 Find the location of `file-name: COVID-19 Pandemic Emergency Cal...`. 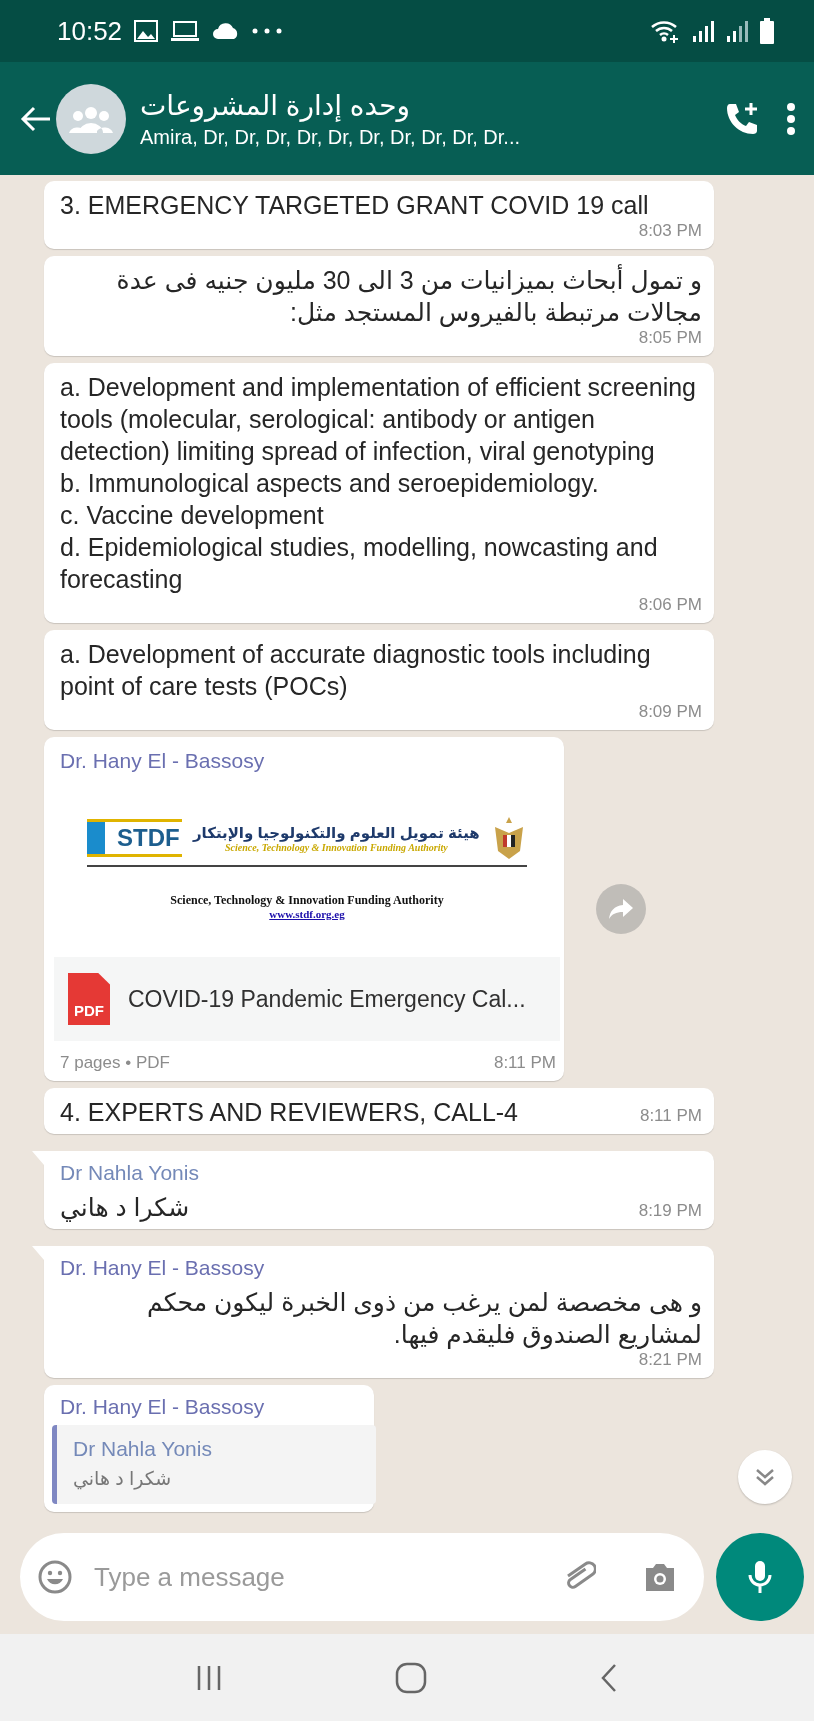

file-name: COVID-19 Pandemic Emergency Cal... is located at coordinates (327, 999).